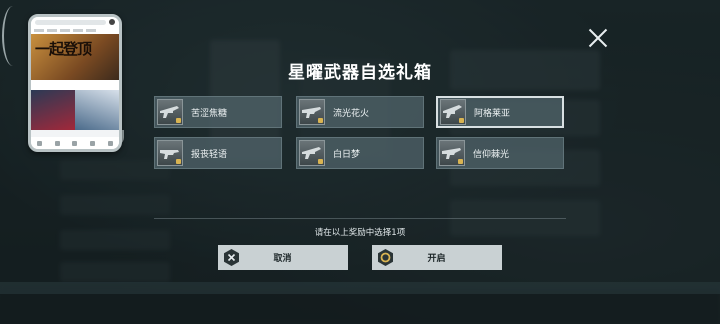  I want to click on cancel-button: 取消, so click(283, 257).